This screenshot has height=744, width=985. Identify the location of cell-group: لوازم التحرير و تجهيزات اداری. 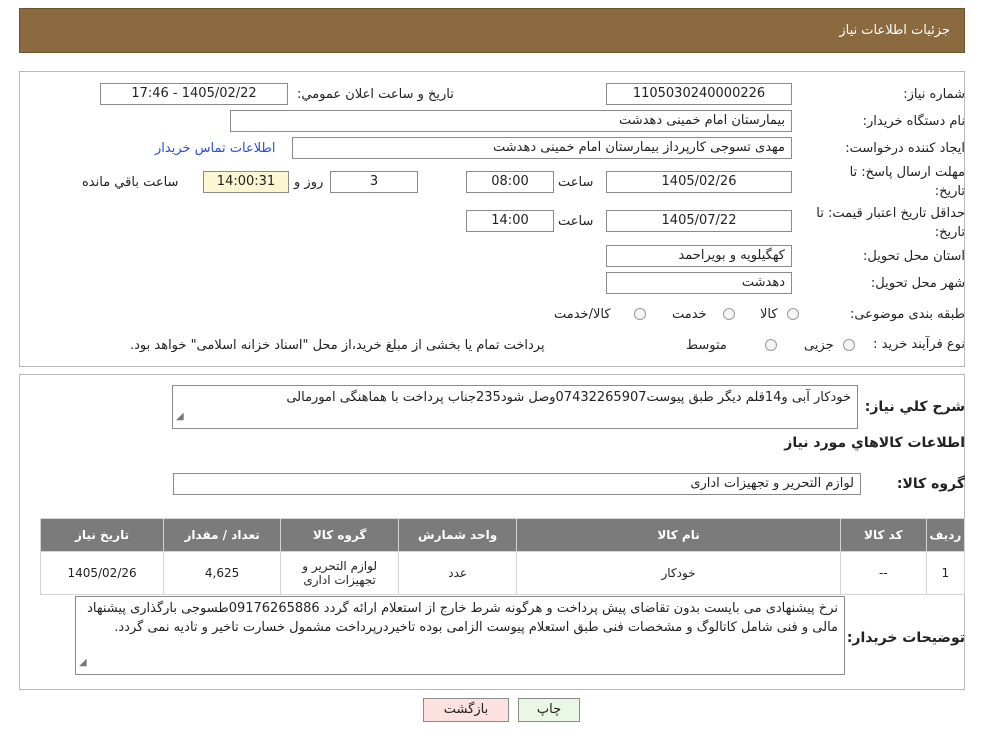
(340, 573).